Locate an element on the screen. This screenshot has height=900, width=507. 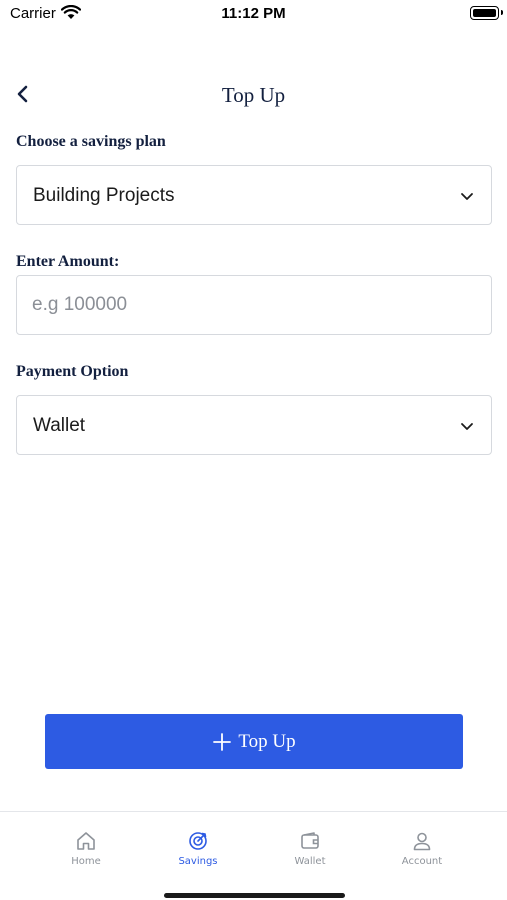
amount-field is located at coordinates (254, 305).